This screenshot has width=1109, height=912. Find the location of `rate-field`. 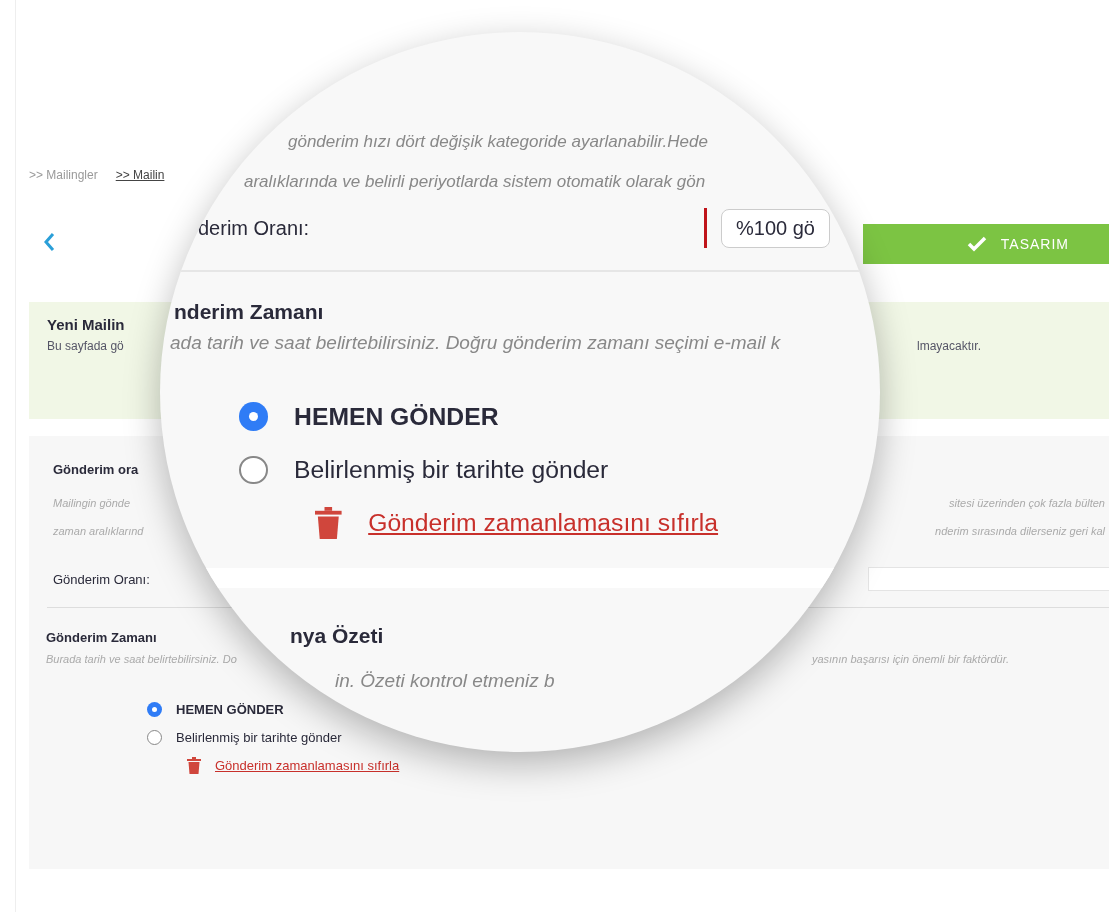

rate-field is located at coordinates (988, 579).